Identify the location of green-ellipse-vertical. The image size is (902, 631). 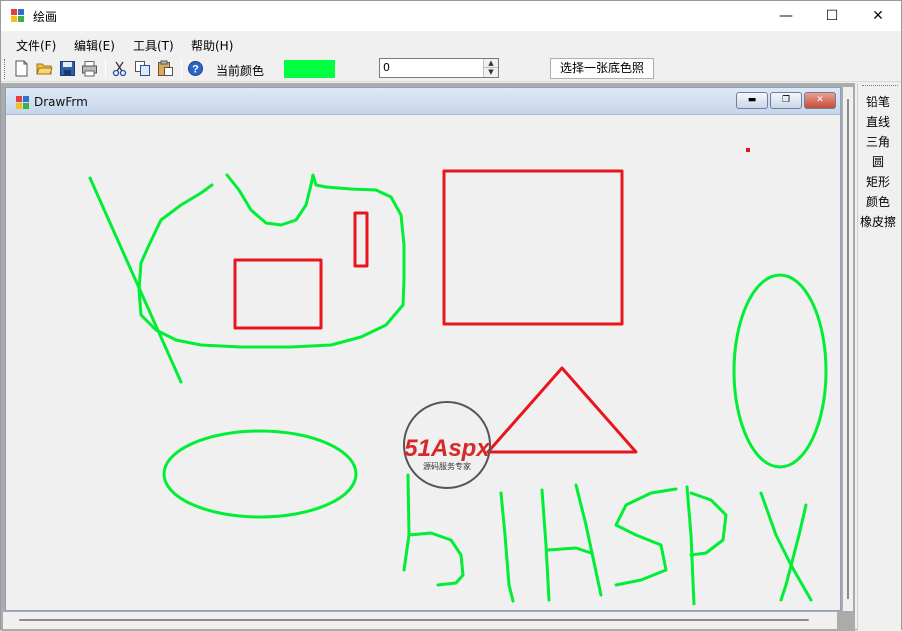
(780, 371).